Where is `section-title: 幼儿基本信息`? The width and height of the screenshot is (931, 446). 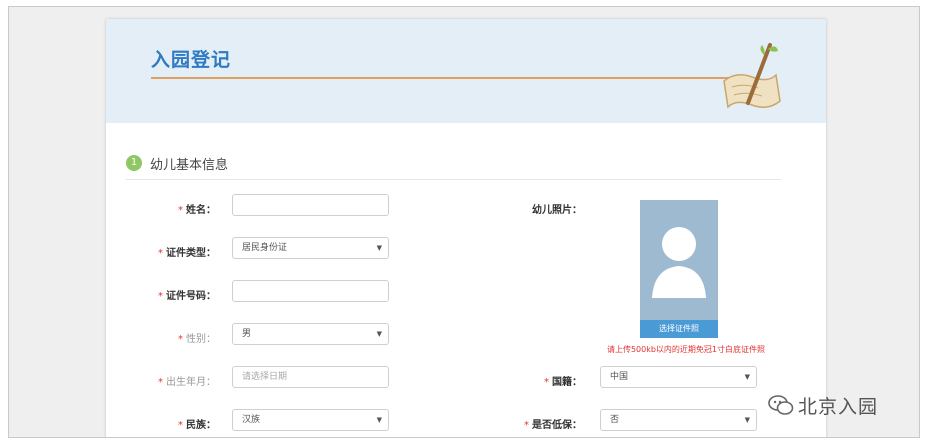
section-title: 幼儿基本信息 is located at coordinates (189, 165).